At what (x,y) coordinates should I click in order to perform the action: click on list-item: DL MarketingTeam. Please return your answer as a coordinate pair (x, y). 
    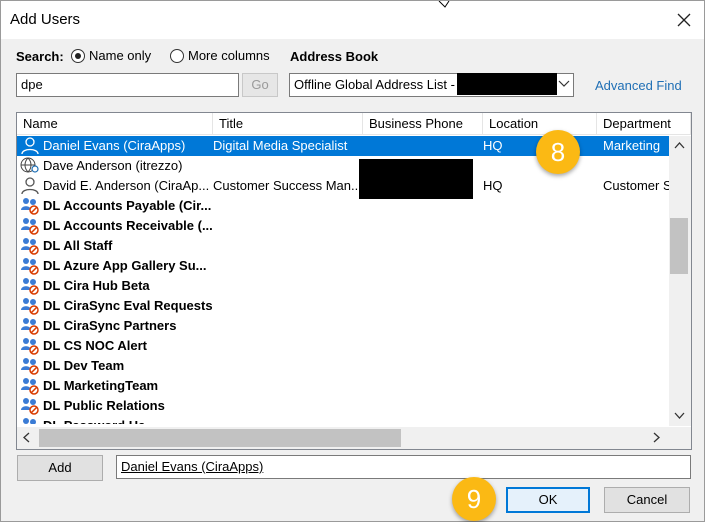
    Looking at the image, I should click on (343, 386).